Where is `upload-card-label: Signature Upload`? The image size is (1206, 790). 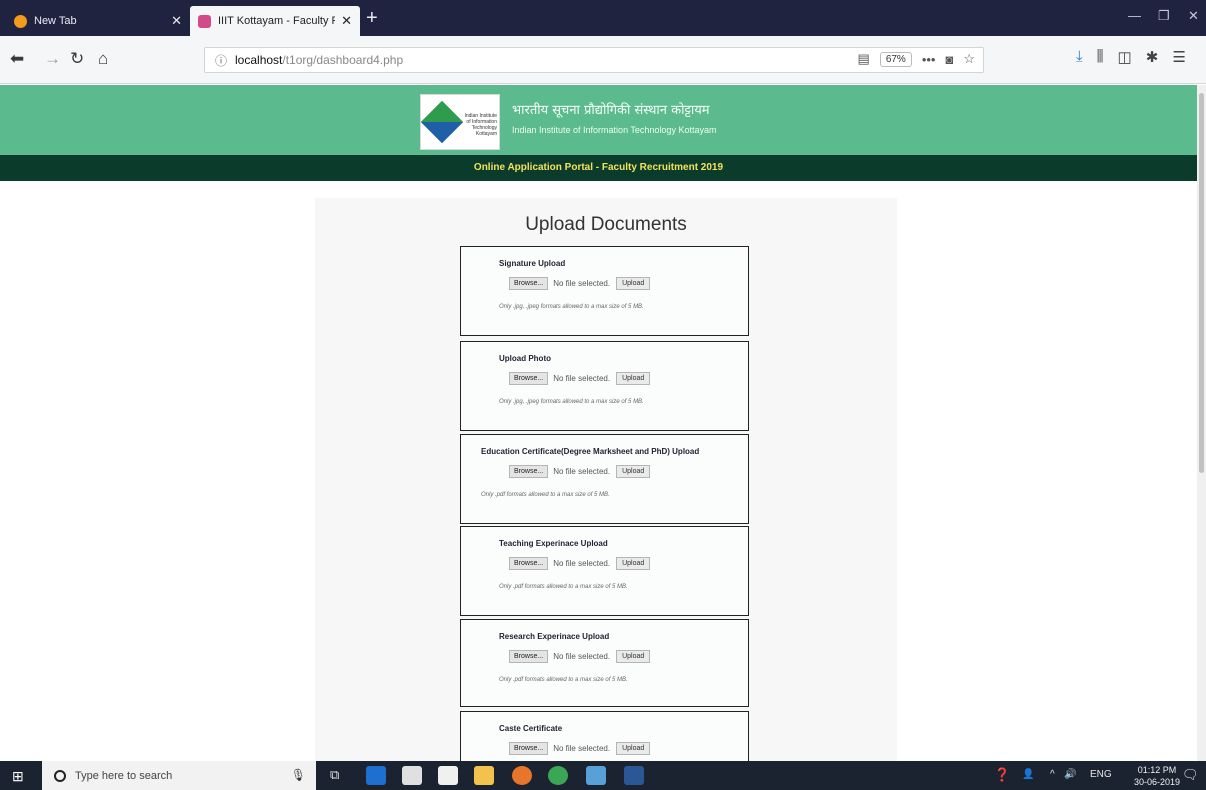
upload-card-label: Signature Upload is located at coordinates (532, 263).